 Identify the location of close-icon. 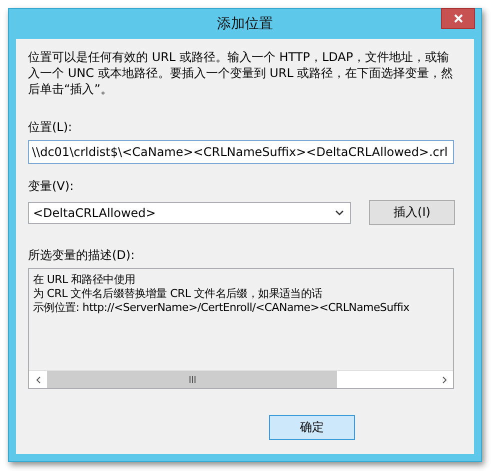
(458, 18).